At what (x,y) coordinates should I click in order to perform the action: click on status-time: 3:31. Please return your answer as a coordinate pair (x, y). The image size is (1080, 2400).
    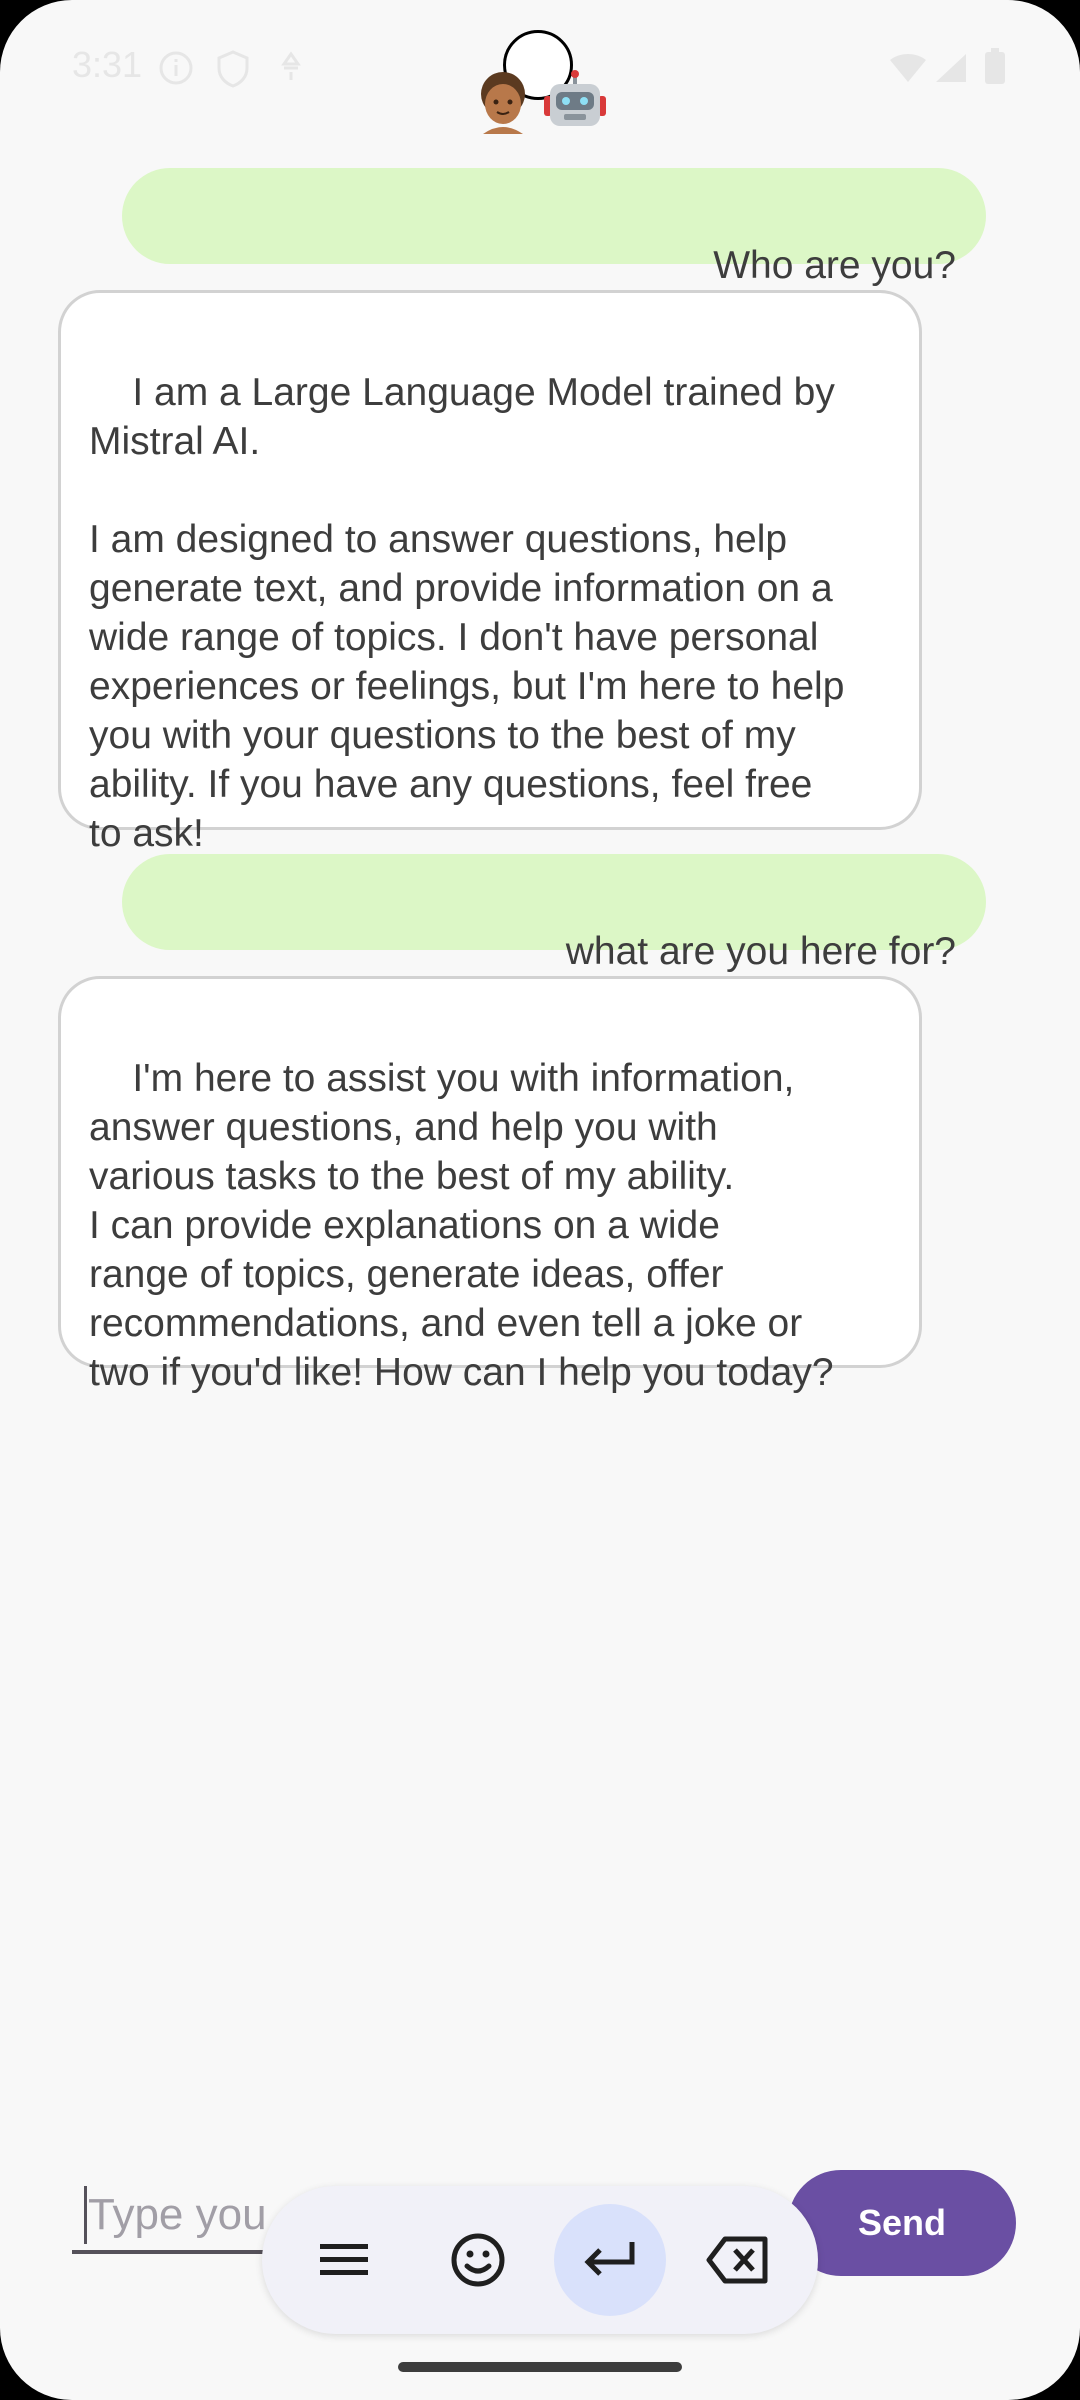
    Looking at the image, I should click on (107, 64).